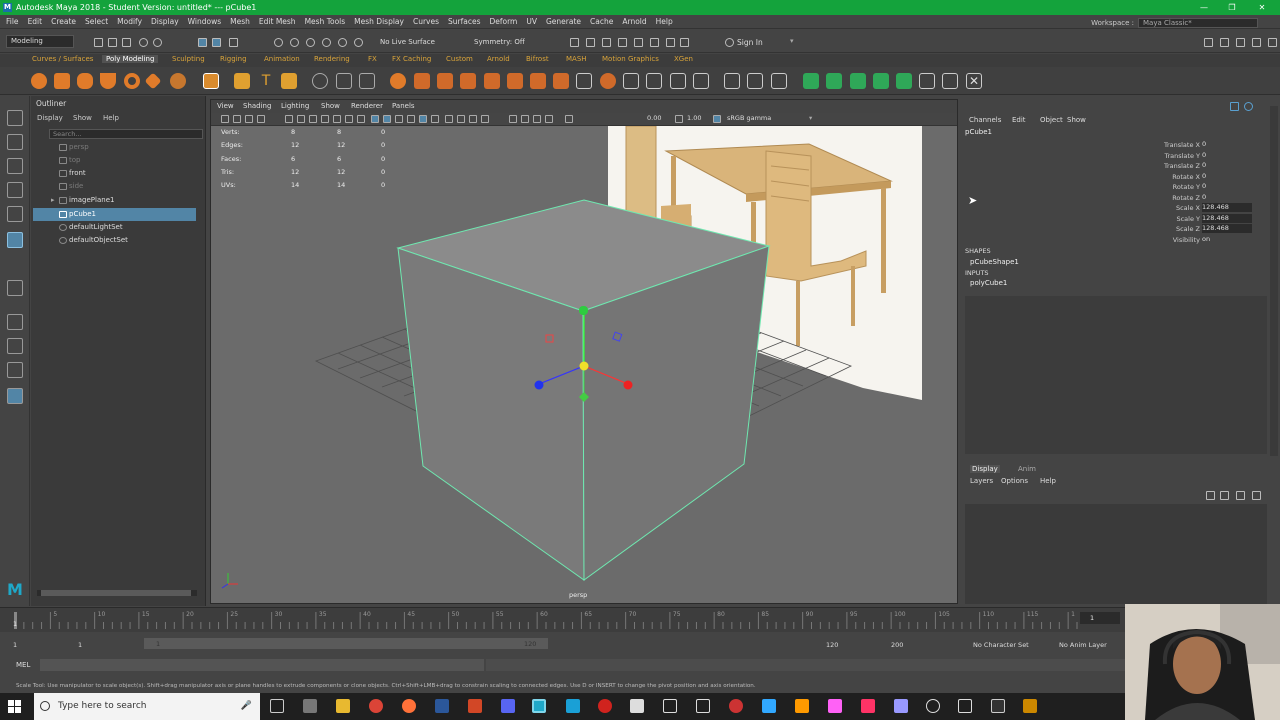 The image size is (1280, 720). What do you see at coordinates (475, 706) in the screenshot?
I see `powerpoint-icon` at bounding box center [475, 706].